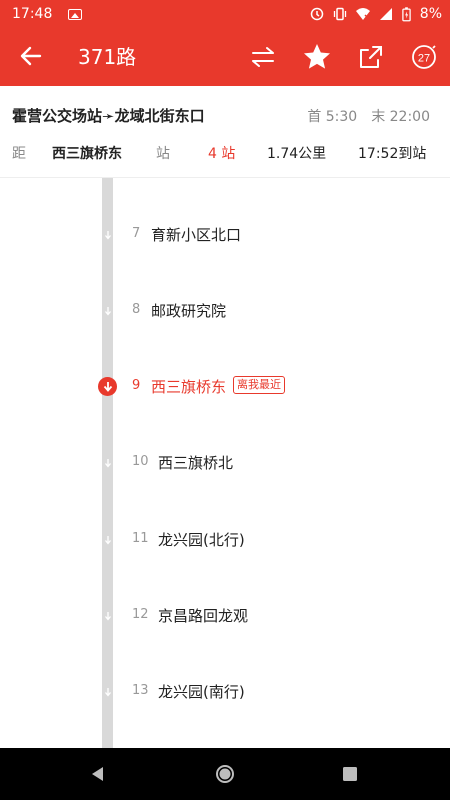  I want to click on calendar-icon: 27, so click(424, 57).